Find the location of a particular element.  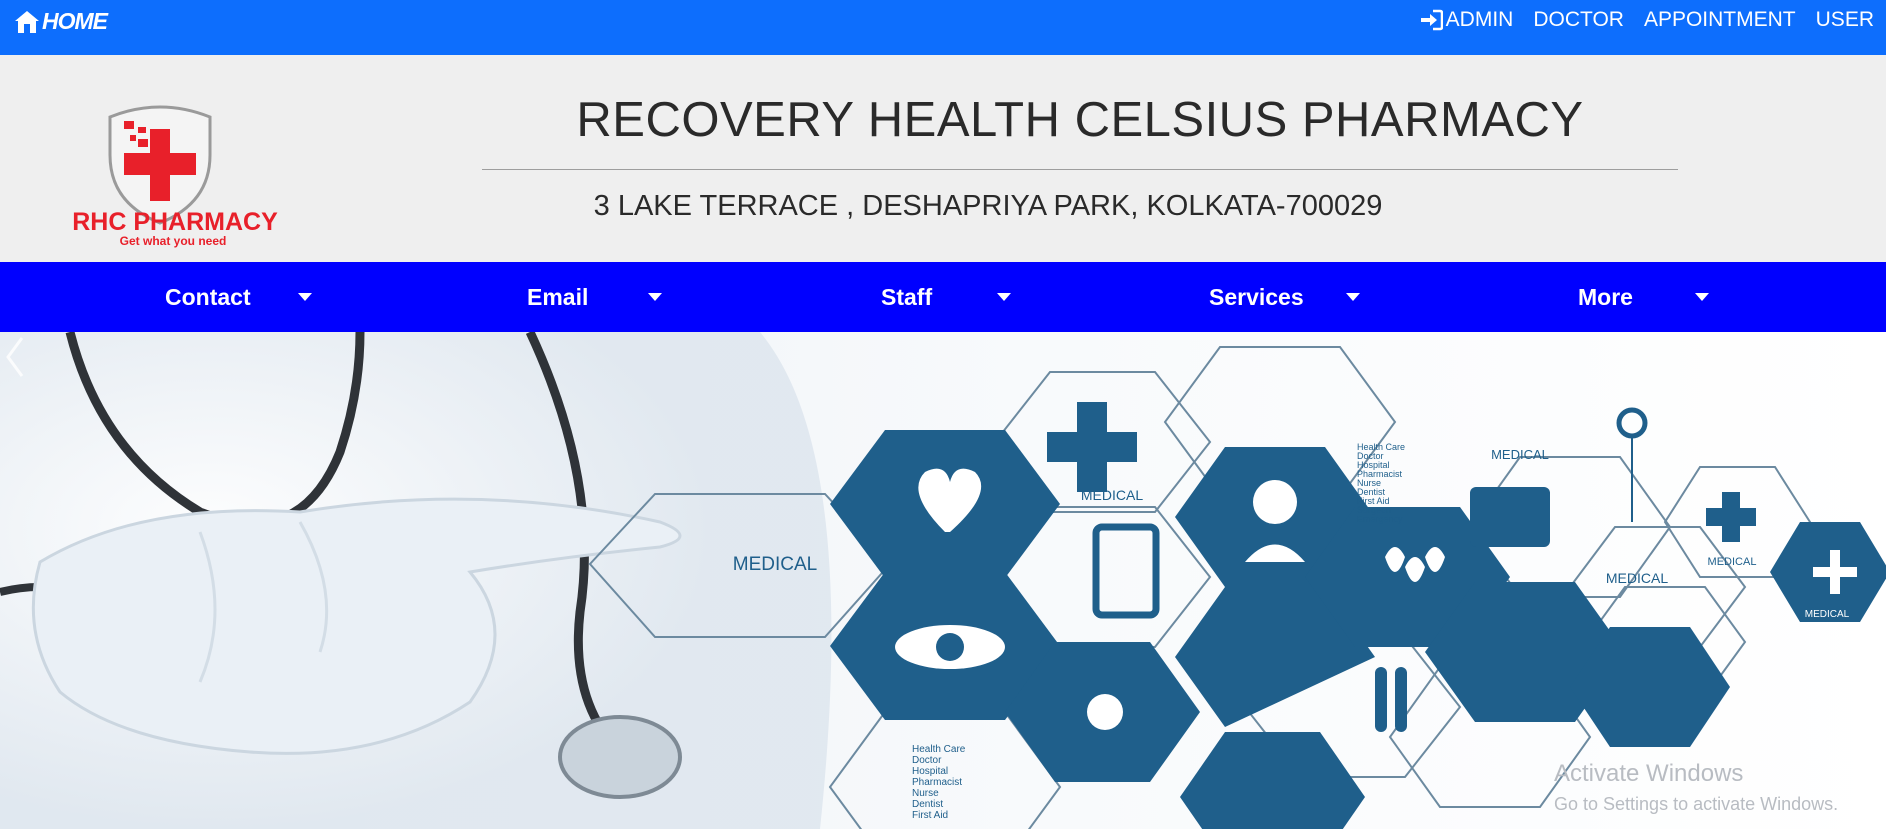

hex-label-medical-4: MEDICAL is located at coordinates (1637, 578).